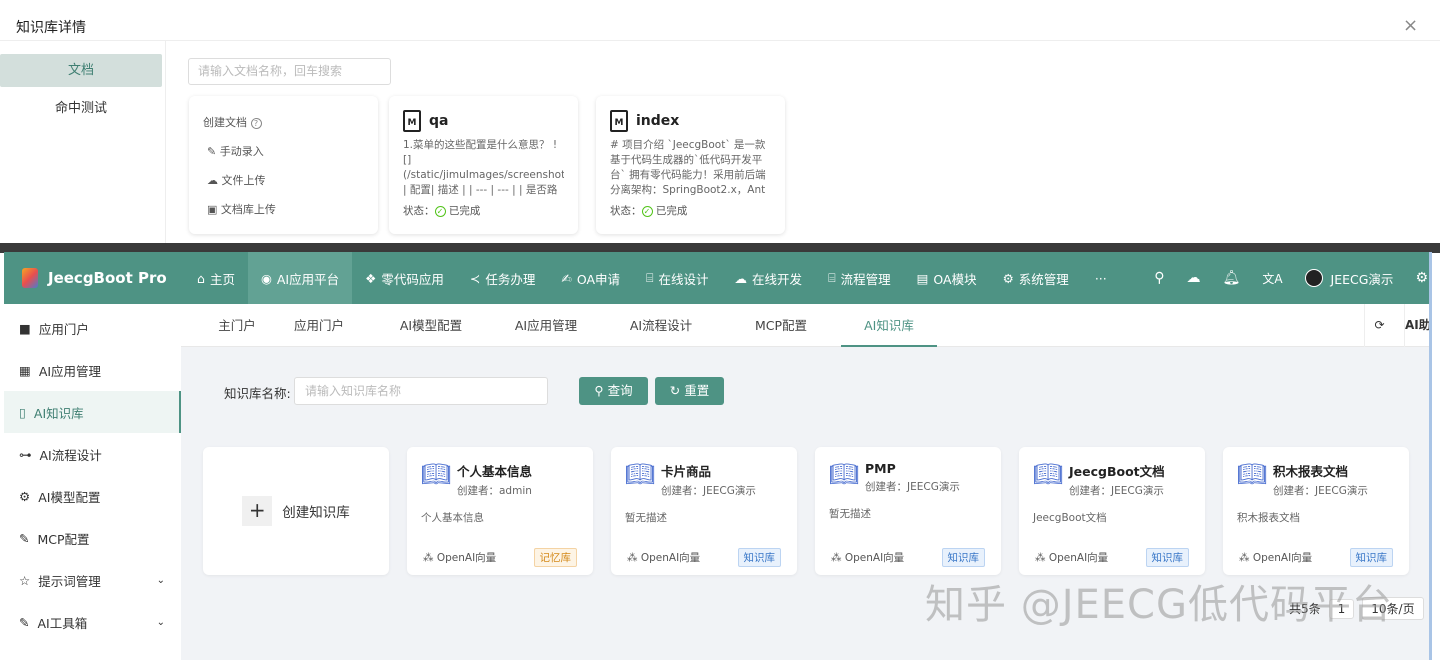 Image resolution: width=1440 pixels, height=660 pixels. Describe the element at coordinates (781, 325) in the screenshot. I see `tab: MCP配置` at that location.